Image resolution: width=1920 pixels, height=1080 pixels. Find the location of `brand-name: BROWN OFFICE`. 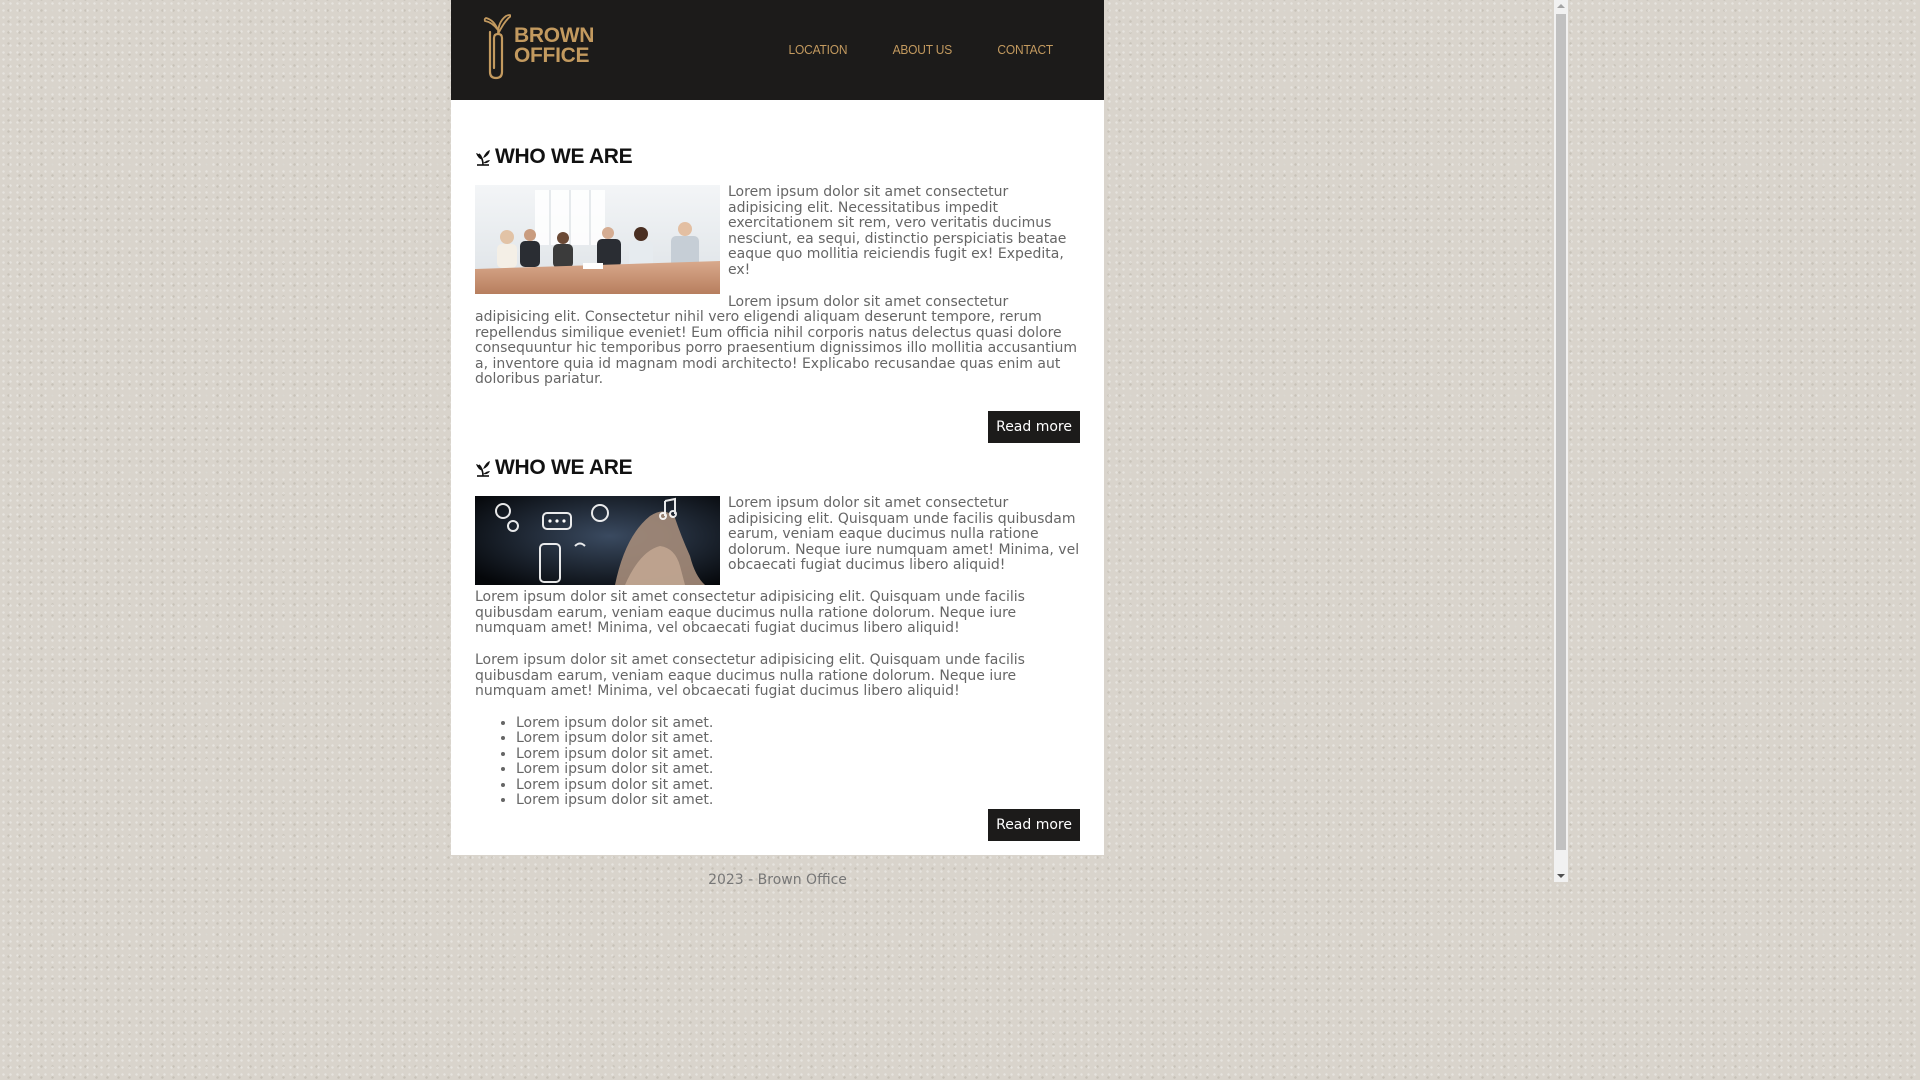

brand-name: BROWN OFFICE is located at coordinates (554, 45).